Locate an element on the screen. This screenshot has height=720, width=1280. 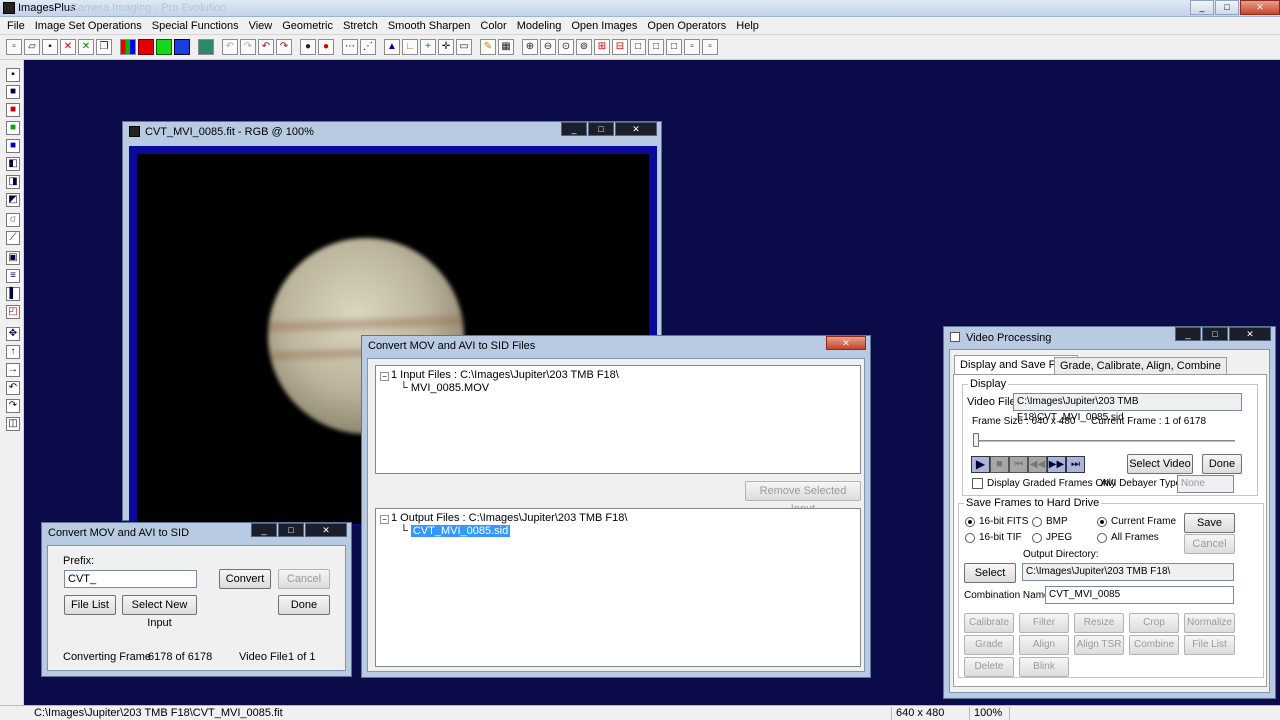
lines-tool-icon: ≡ is located at coordinates (13, 276).